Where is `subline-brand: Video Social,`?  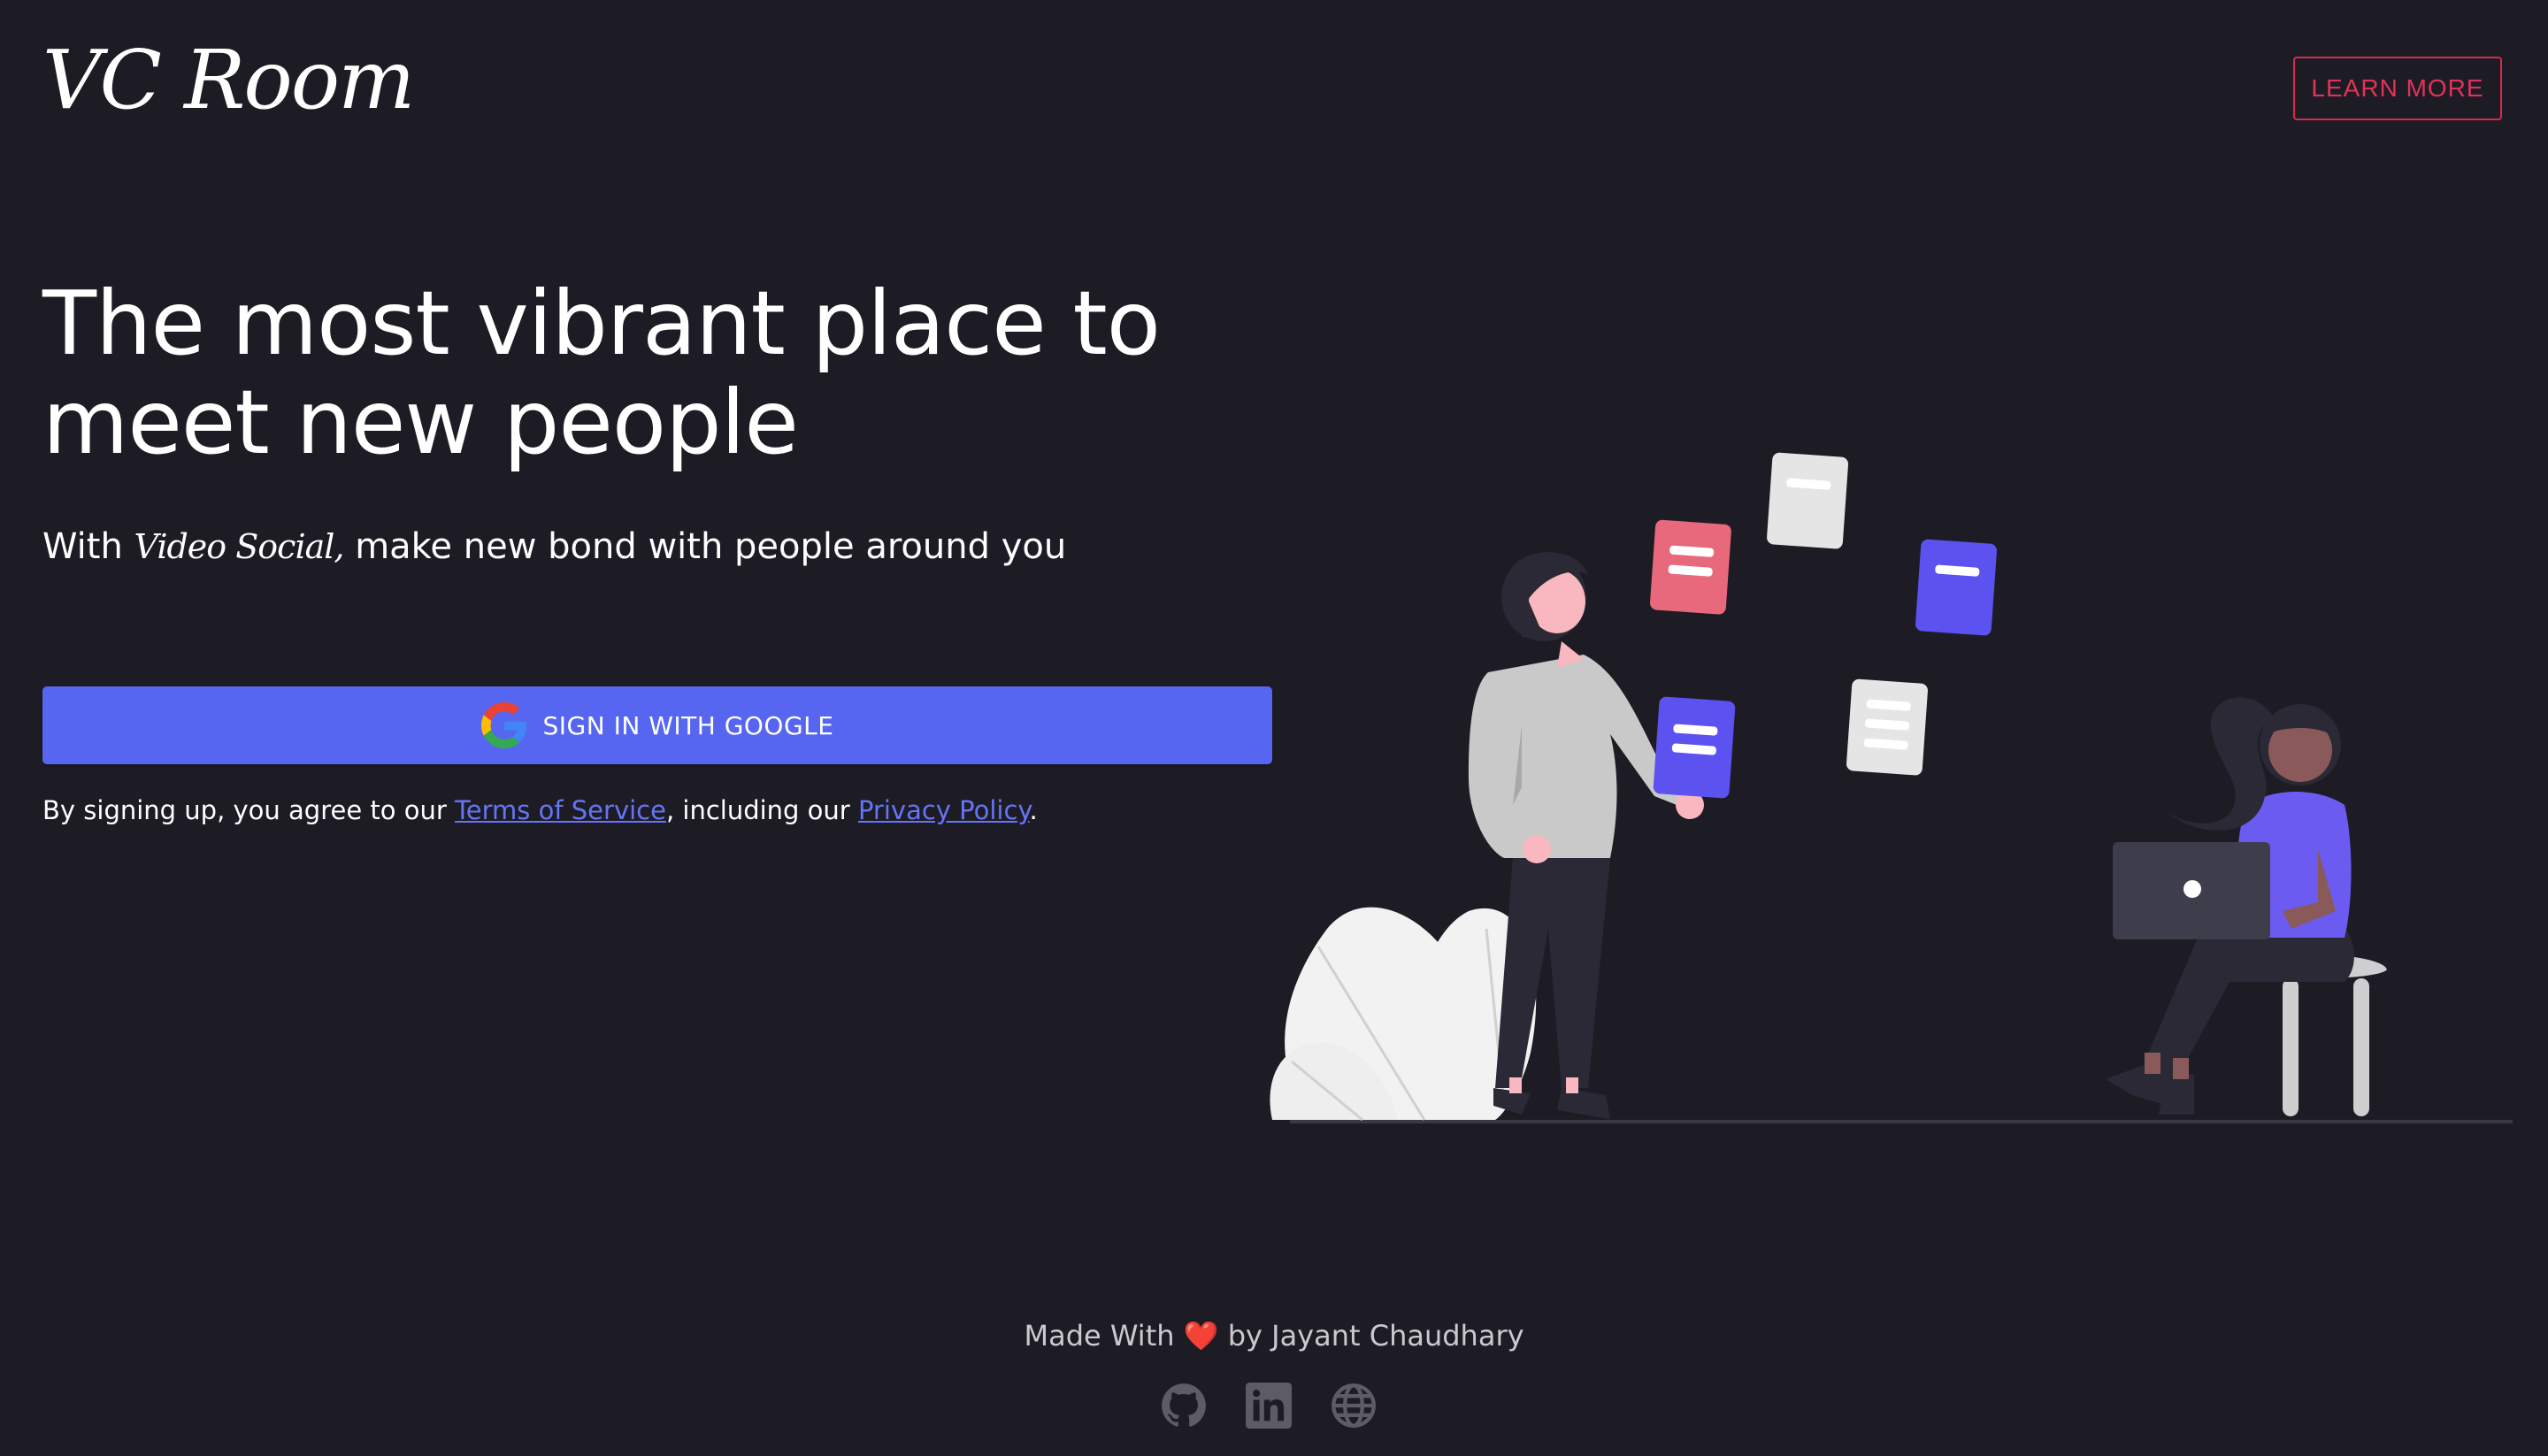 subline-brand: Video Social, is located at coordinates (239, 546).